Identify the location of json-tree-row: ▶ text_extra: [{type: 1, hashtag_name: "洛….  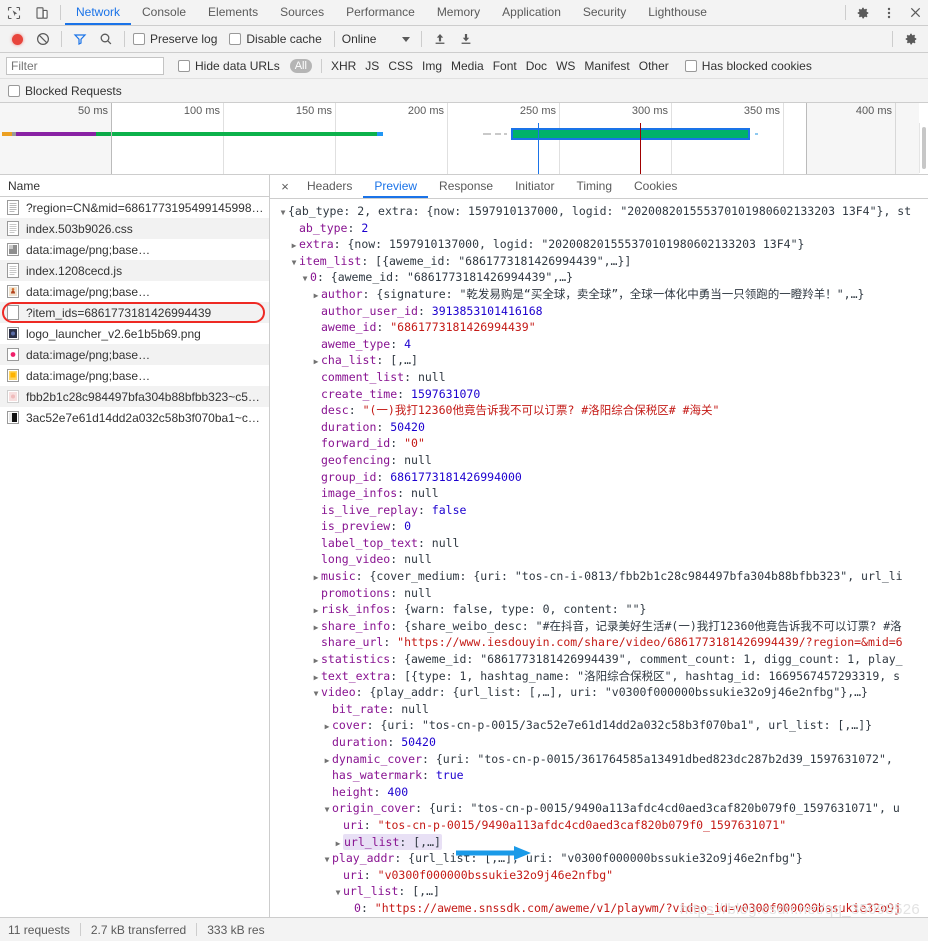
(600, 676).